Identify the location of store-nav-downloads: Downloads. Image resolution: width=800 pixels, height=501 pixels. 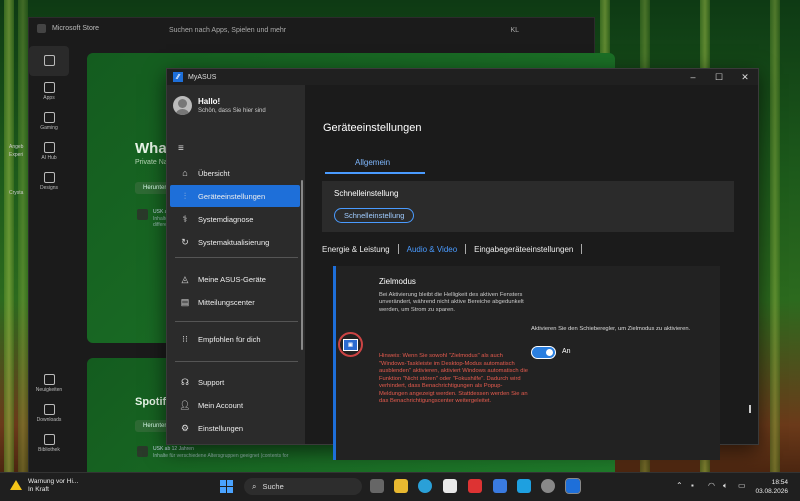
(49, 413).